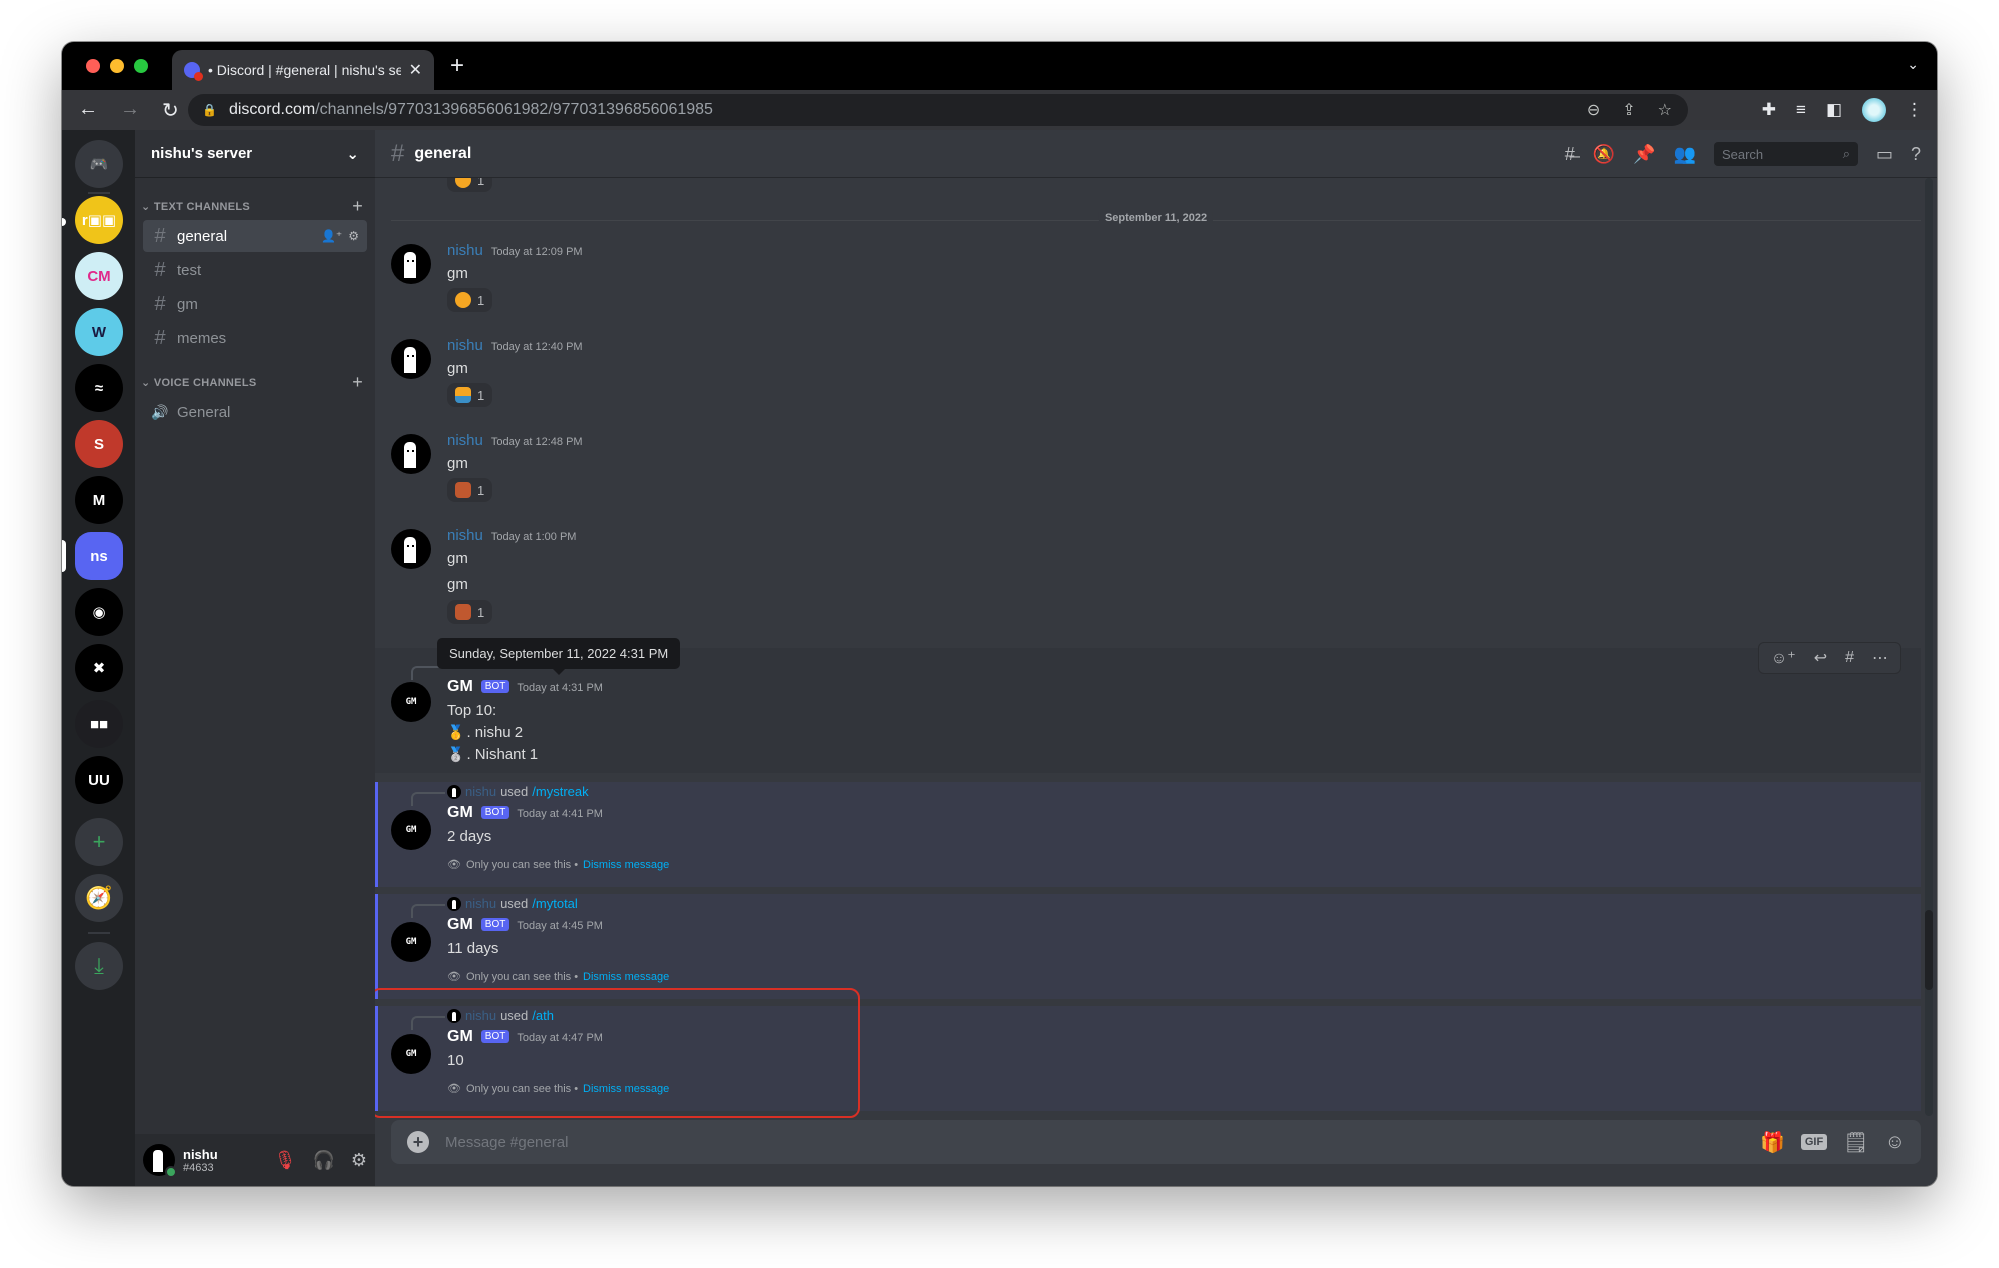  Describe the element at coordinates (99, 612) in the screenshot. I see `server-eye: ◉` at that location.